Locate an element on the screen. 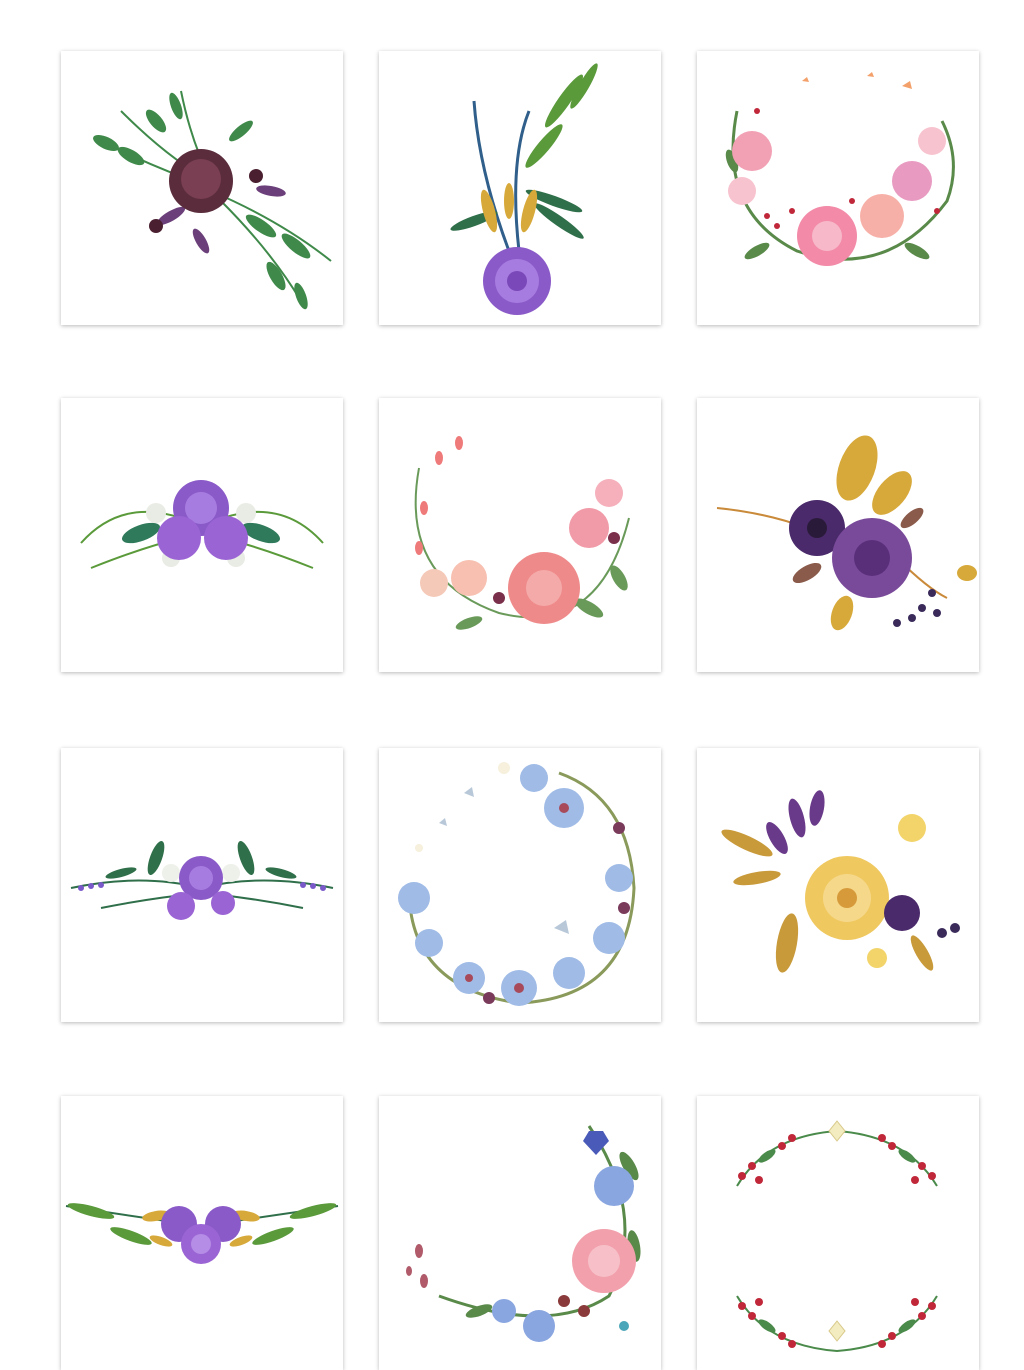  blue-iris-peony-crescent-illustration is located at coordinates (523, 1233).